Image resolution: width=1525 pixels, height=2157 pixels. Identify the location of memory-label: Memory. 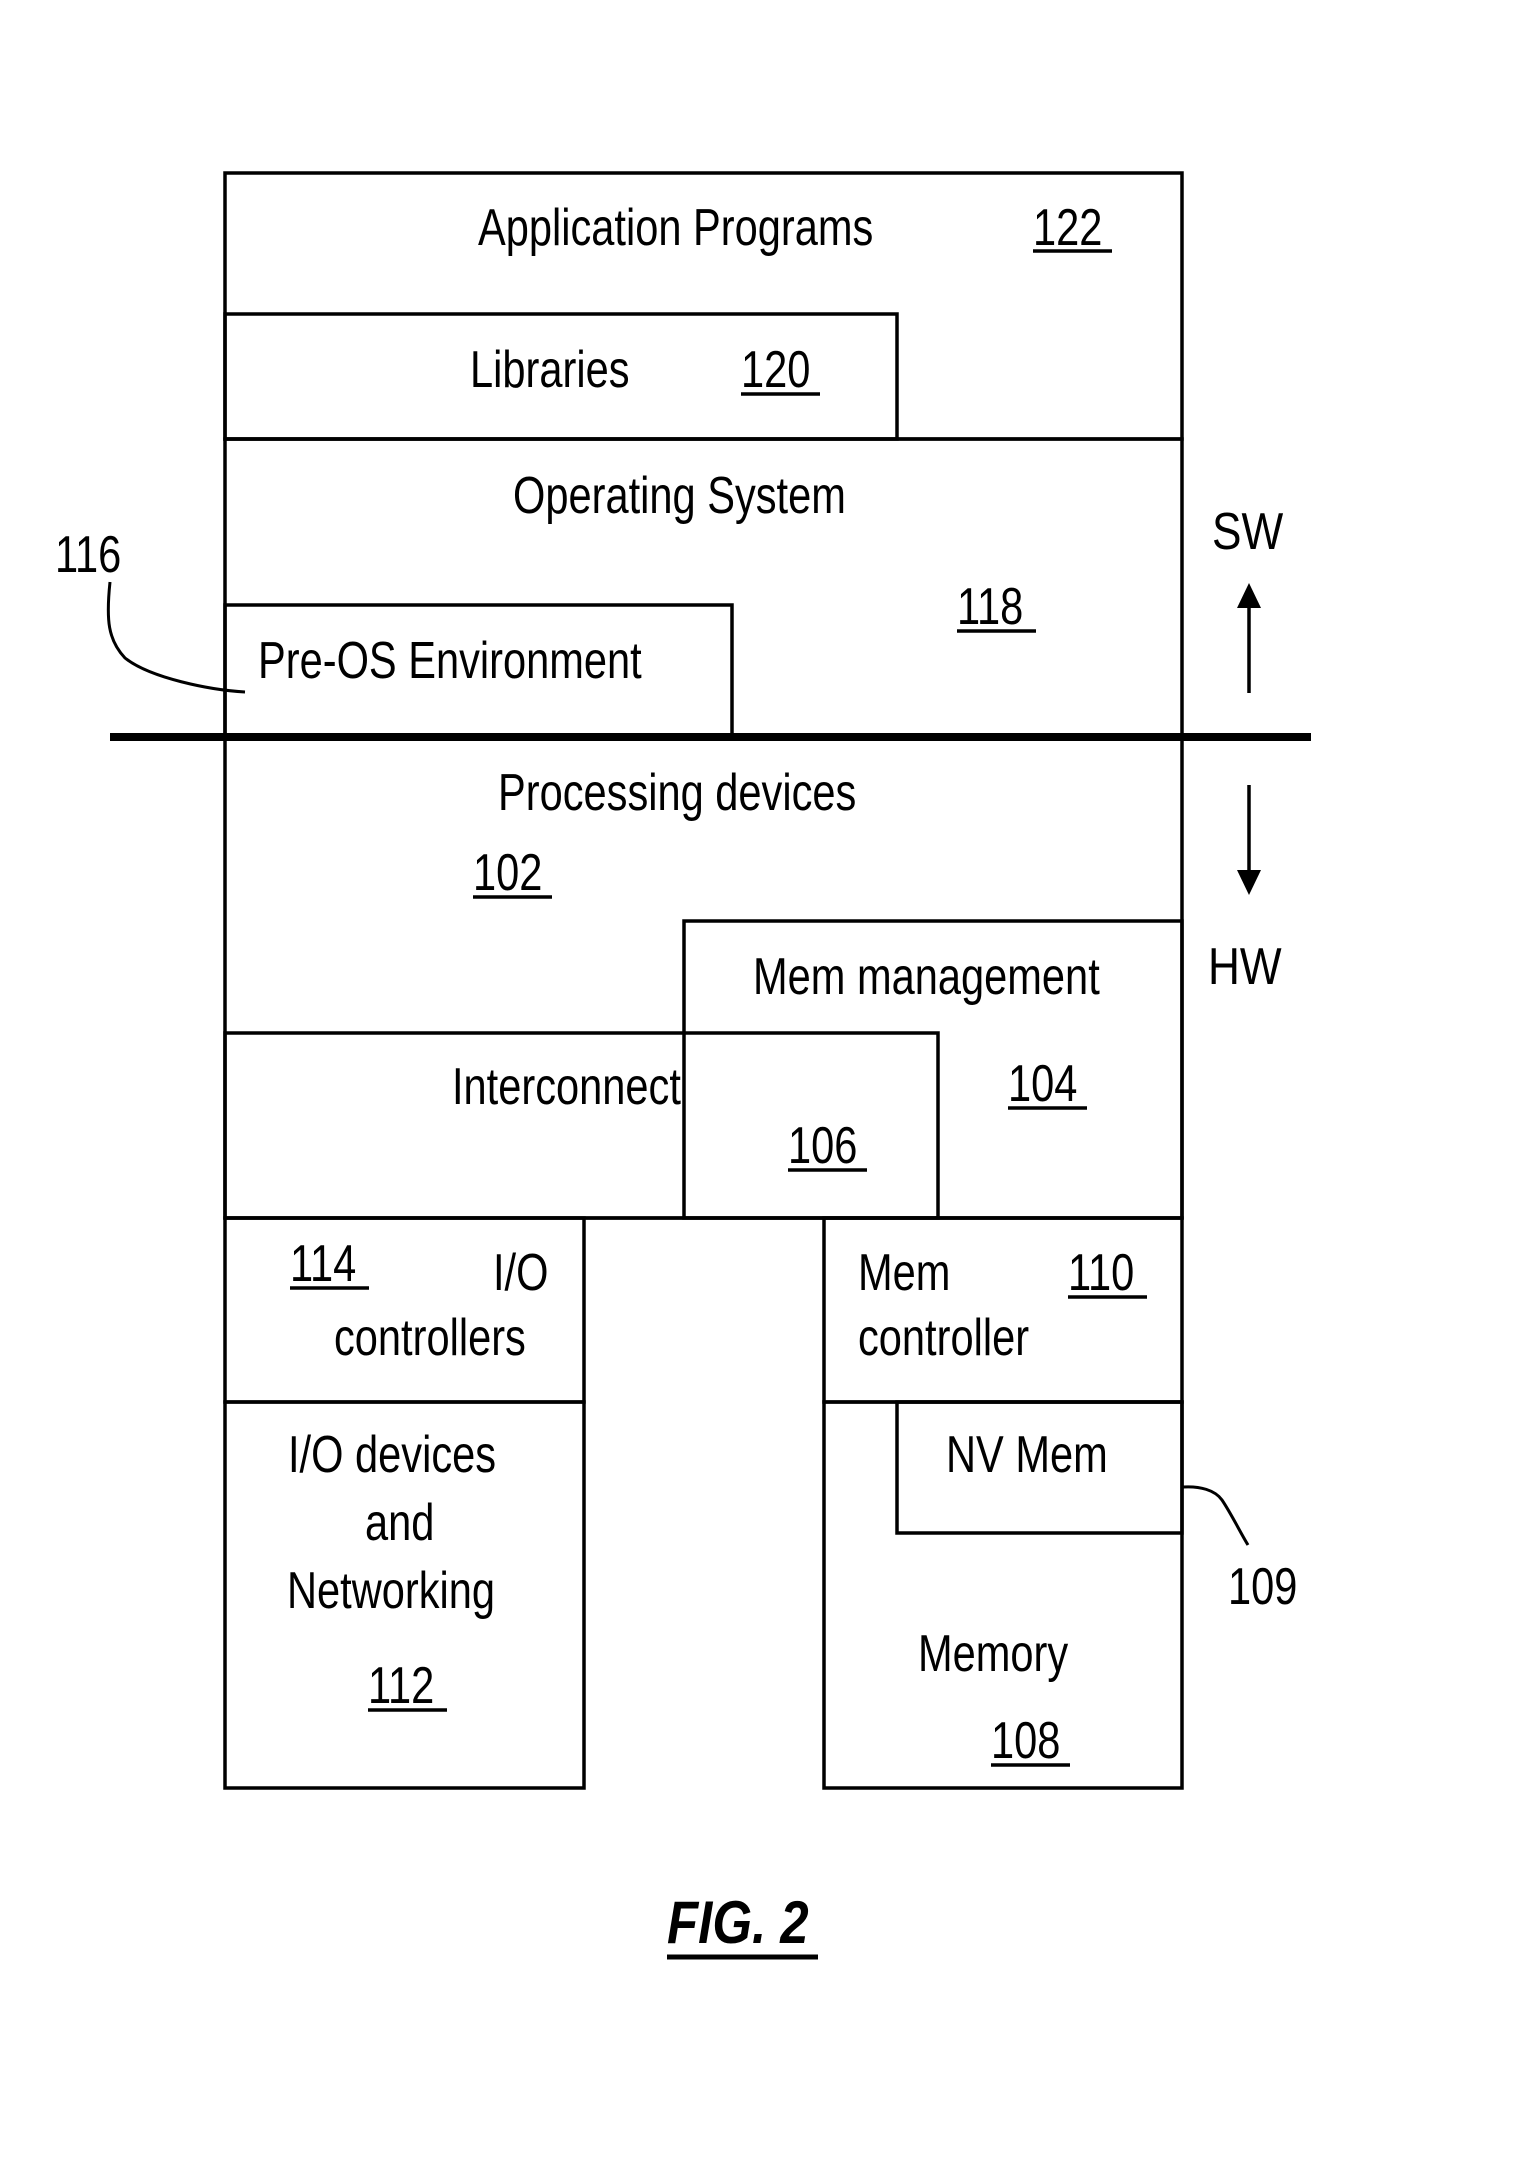
(993, 1653).